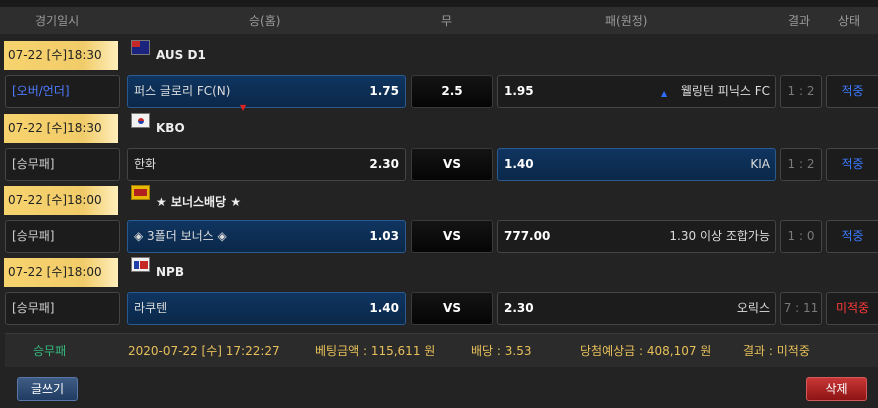 The height and width of the screenshot is (408, 878). Describe the element at coordinates (849, 21) in the screenshot. I see `header-status: 상태` at that location.